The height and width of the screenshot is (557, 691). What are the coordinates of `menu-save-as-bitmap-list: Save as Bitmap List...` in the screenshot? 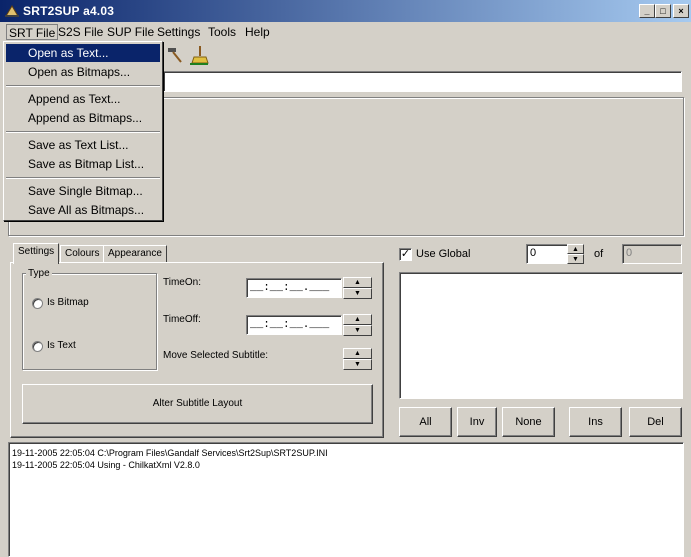 It's located at (83, 164).